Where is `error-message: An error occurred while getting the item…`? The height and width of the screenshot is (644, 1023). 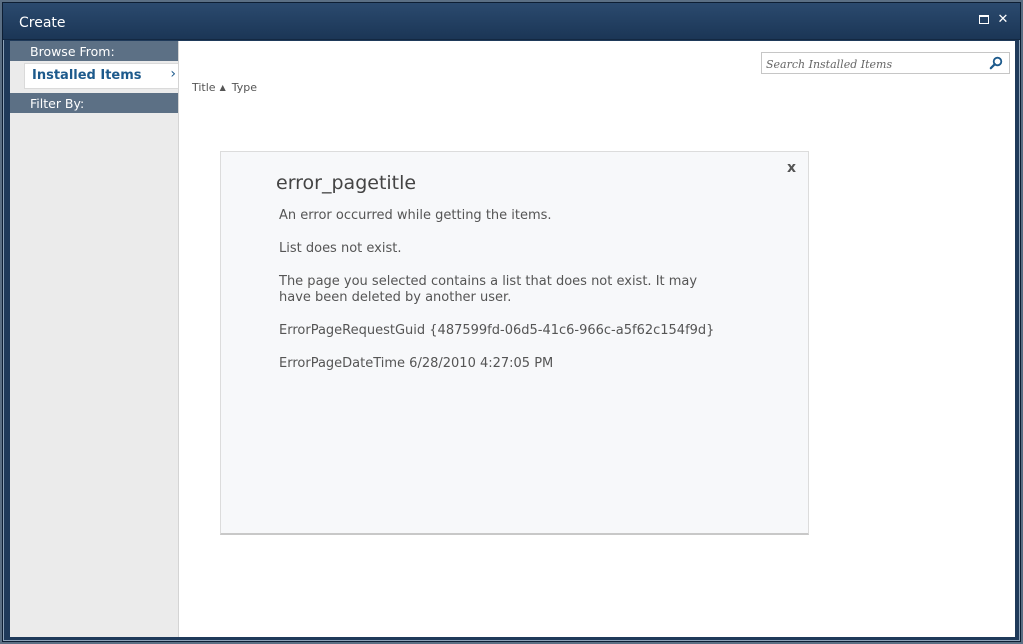 error-message: An error occurred while getting the item… is located at coordinates (415, 215).